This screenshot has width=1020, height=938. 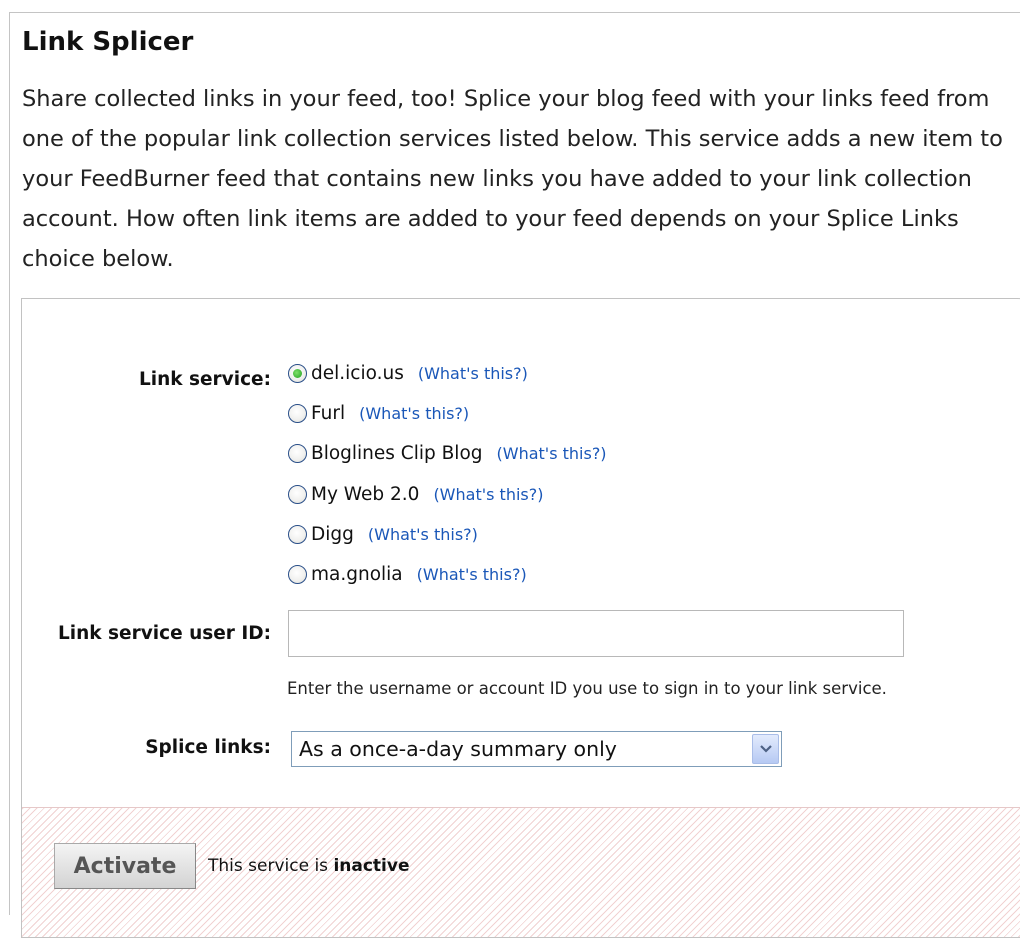 I want to click on page-title: Link Splicer, so click(x=108, y=42).